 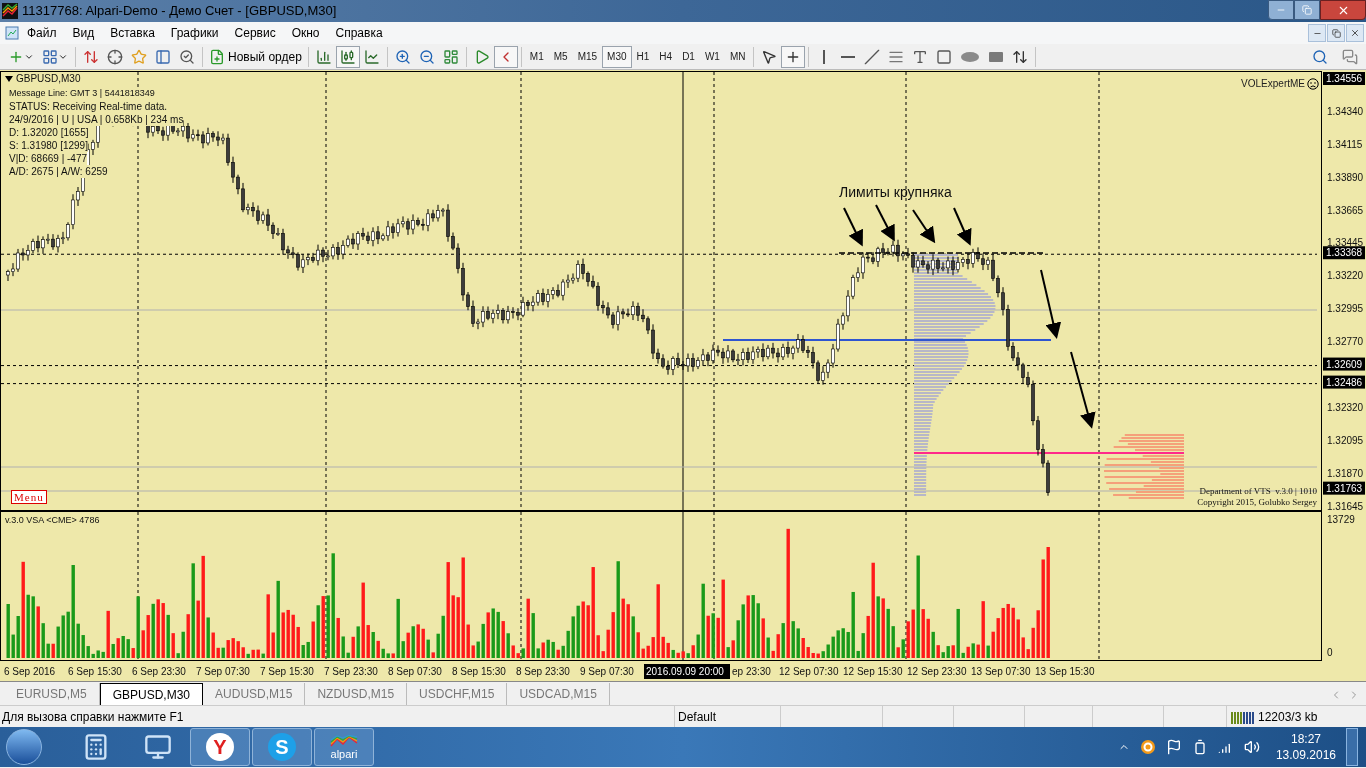 I want to click on copyright-text: Copyright 2015, Golubko Sergey, so click(x=1257, y=502).